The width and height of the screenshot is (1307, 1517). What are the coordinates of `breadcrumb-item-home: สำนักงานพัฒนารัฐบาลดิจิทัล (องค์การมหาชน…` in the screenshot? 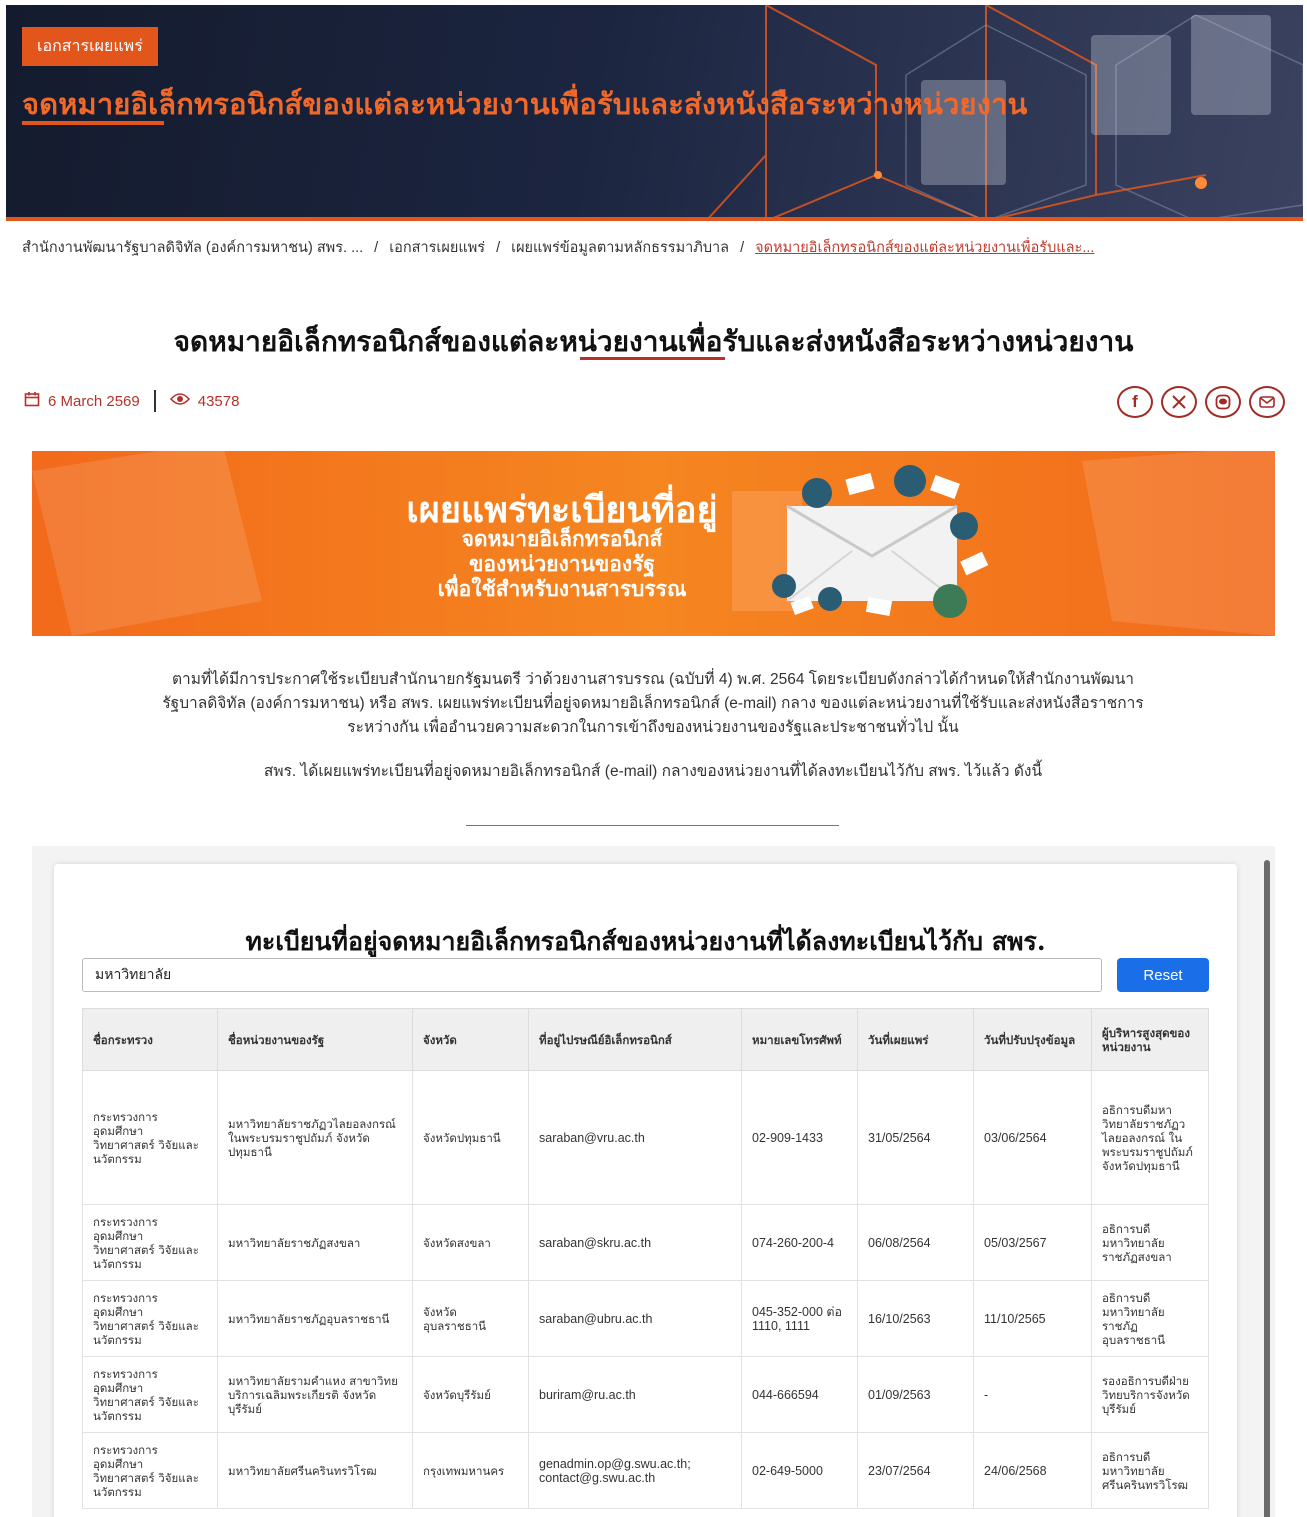 It's located at (192, 248).